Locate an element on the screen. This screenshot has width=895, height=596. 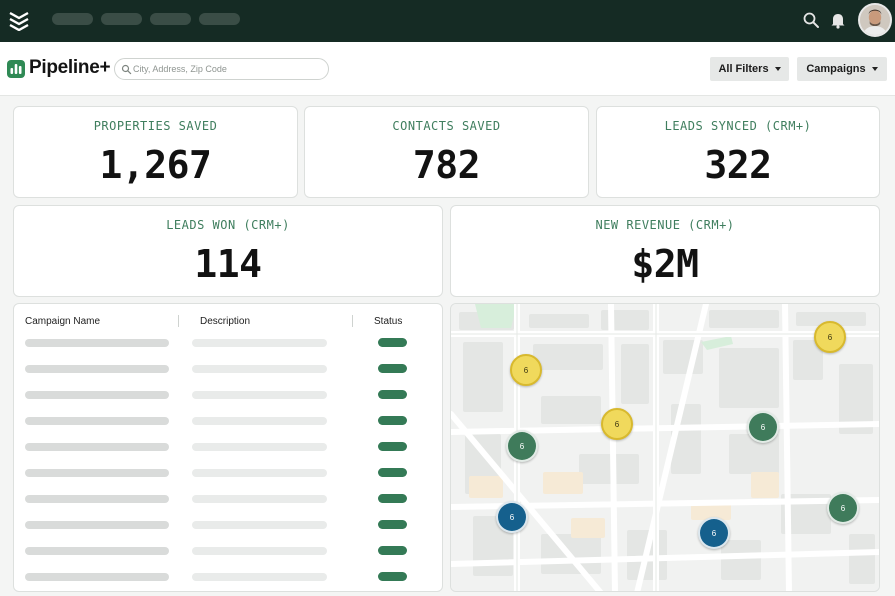
stat-card-new-revenue: NEW REVENUE (CRM+) $2M is located at coordinates (665, 251).